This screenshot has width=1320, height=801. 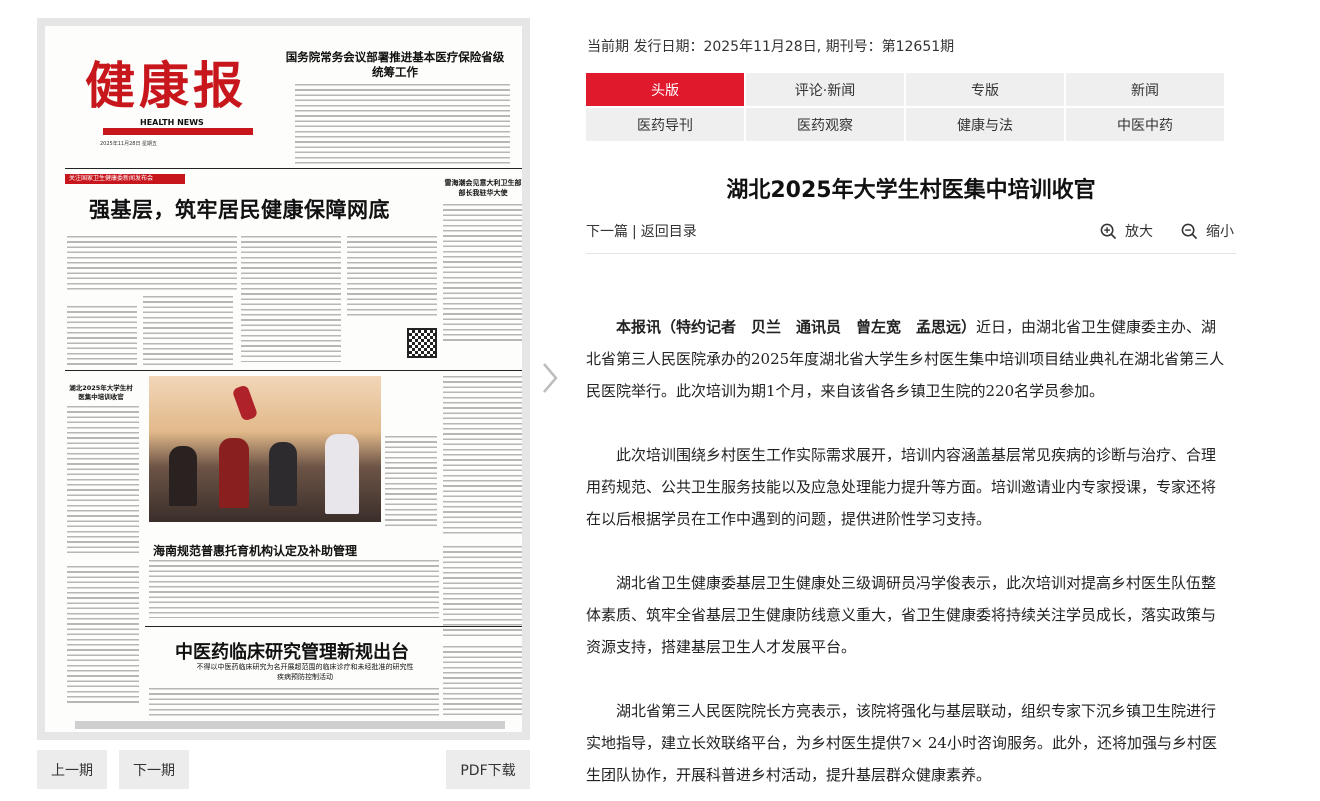 What do you see at coordinates (1189, 231) in the screenshot?
I see `zoom-out-icon` at bounding box center [1189, 231].